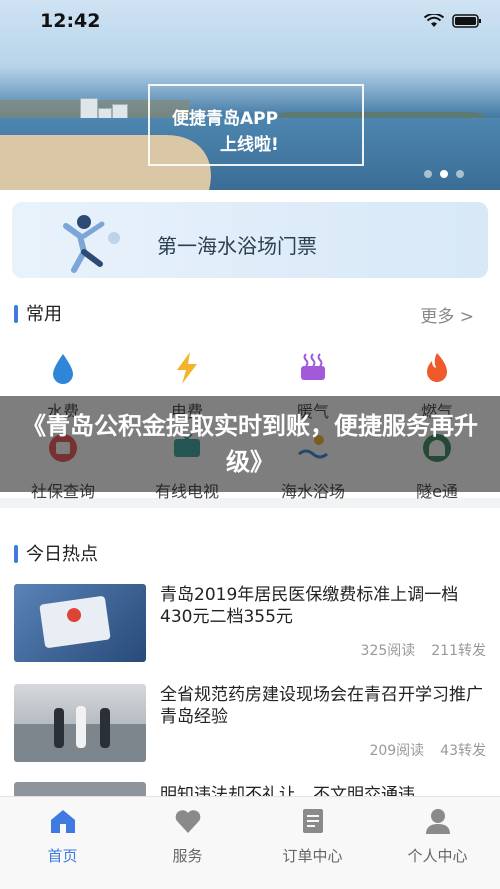 This screenshot has height=889, width=500. Describe the element at coordinates (250, 733) in the screenshot. I see `news-item: 全省规范药房建设现场会在青召开学习推广青岛经验 209阅读 43转发` at that location.